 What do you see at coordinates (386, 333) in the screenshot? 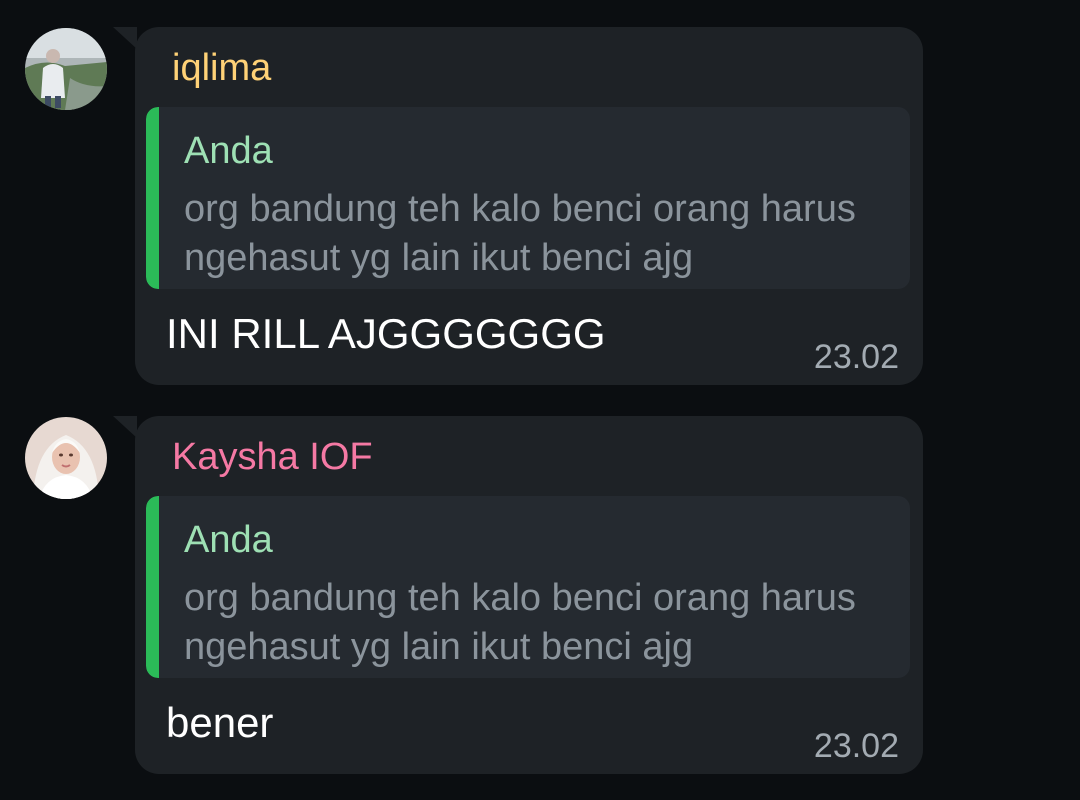
I see `message-text: INI RILL AJGGGGGGG` at bounding box center [386, 333].